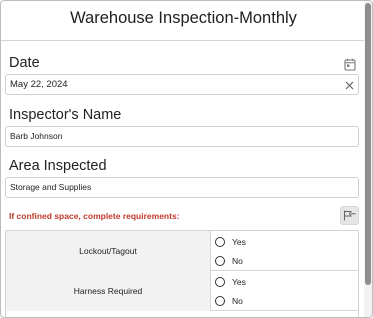  I want to click on inspector-name-label: Inspector's Name, so click(65, 115).